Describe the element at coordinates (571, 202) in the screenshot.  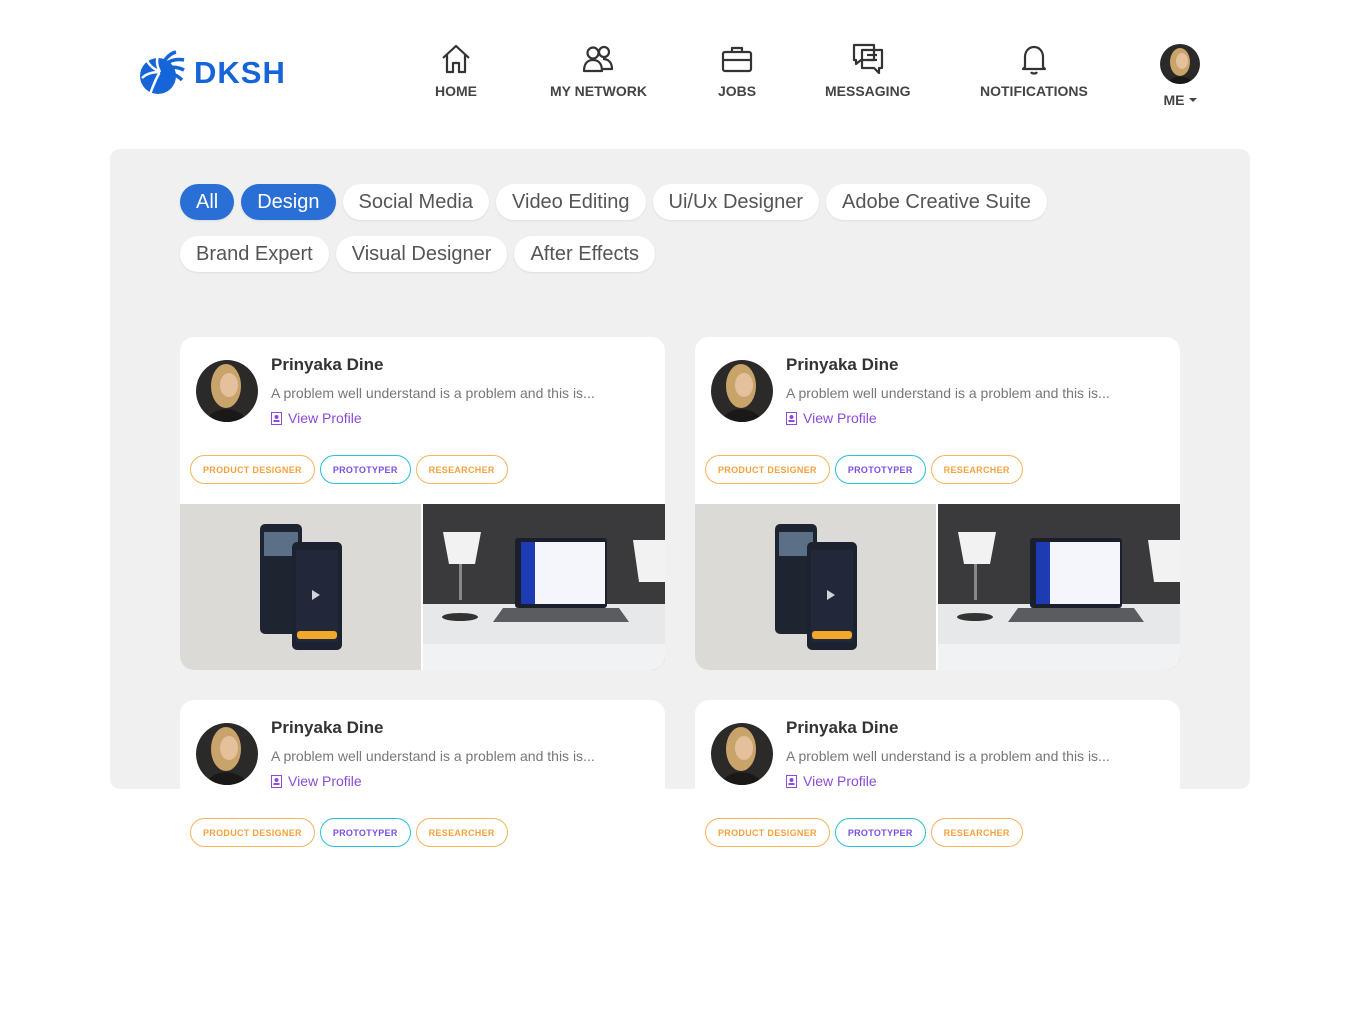
I see `chip-video-editing: Video Editing` at that location.